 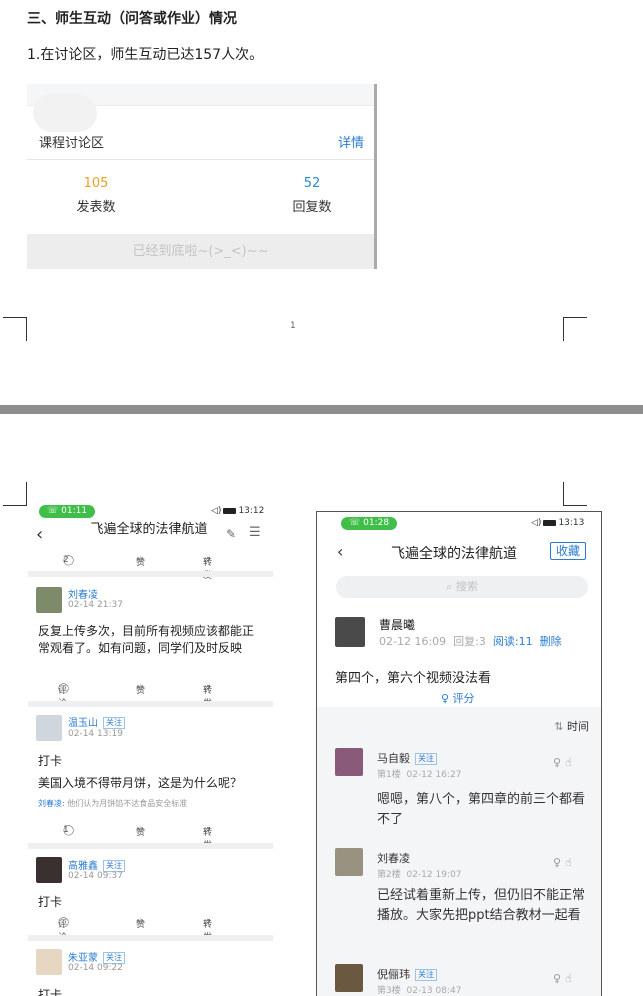 I want to click on user-name: 温玉山 关注, so click(x=96, y=721).